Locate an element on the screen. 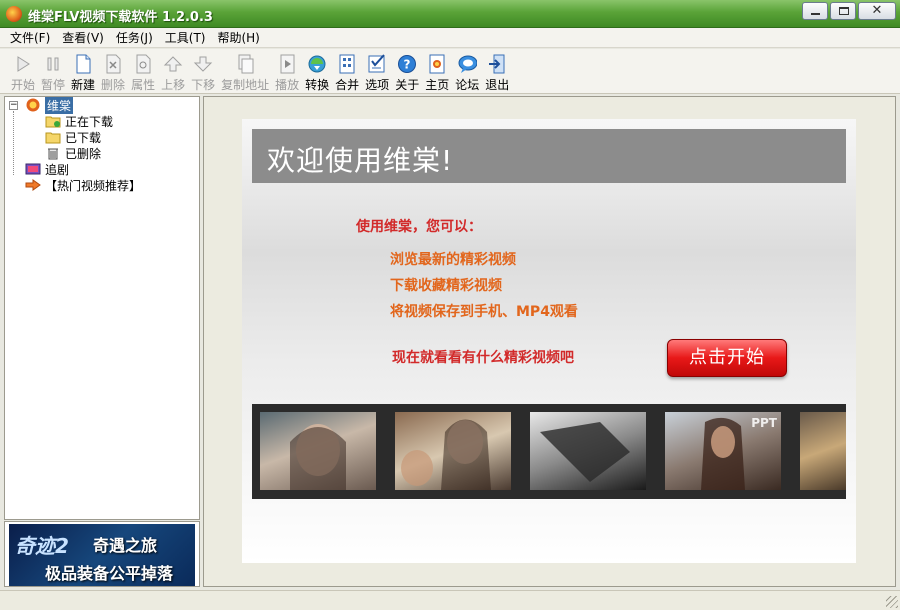 Image resolution: width=900 pixels, height=610 pixels. video-thumbnail-strip: PPT is located at coordinates (549, 451).